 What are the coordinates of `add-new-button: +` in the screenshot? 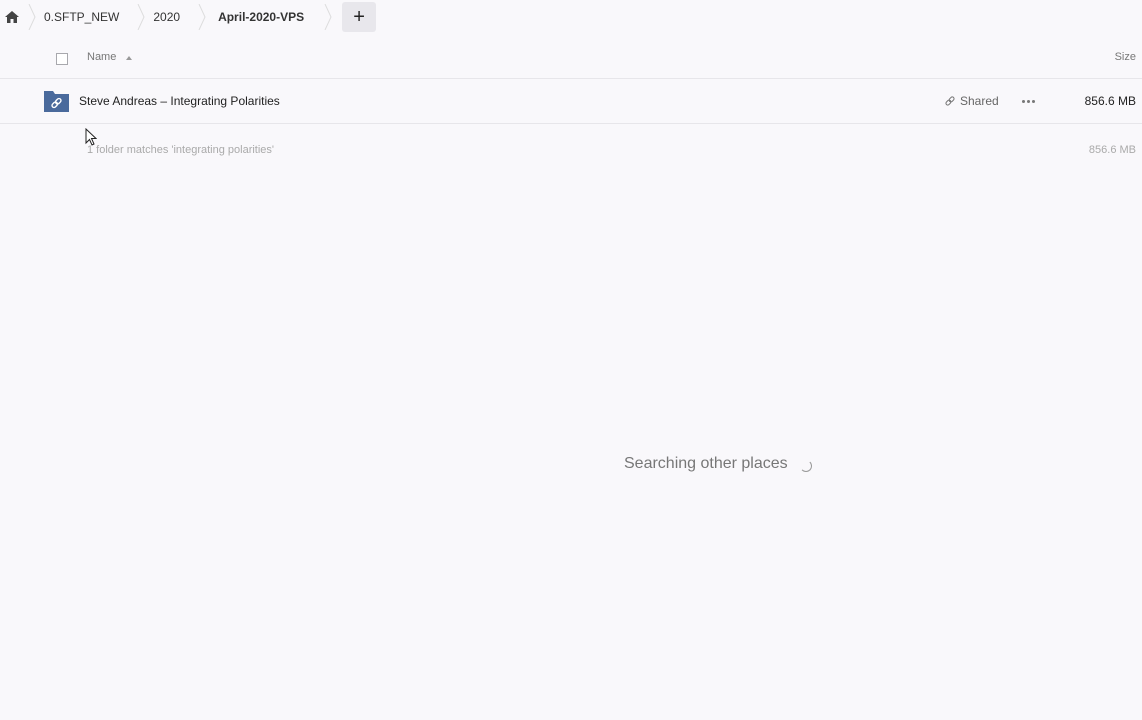 It's located at (359, 17).